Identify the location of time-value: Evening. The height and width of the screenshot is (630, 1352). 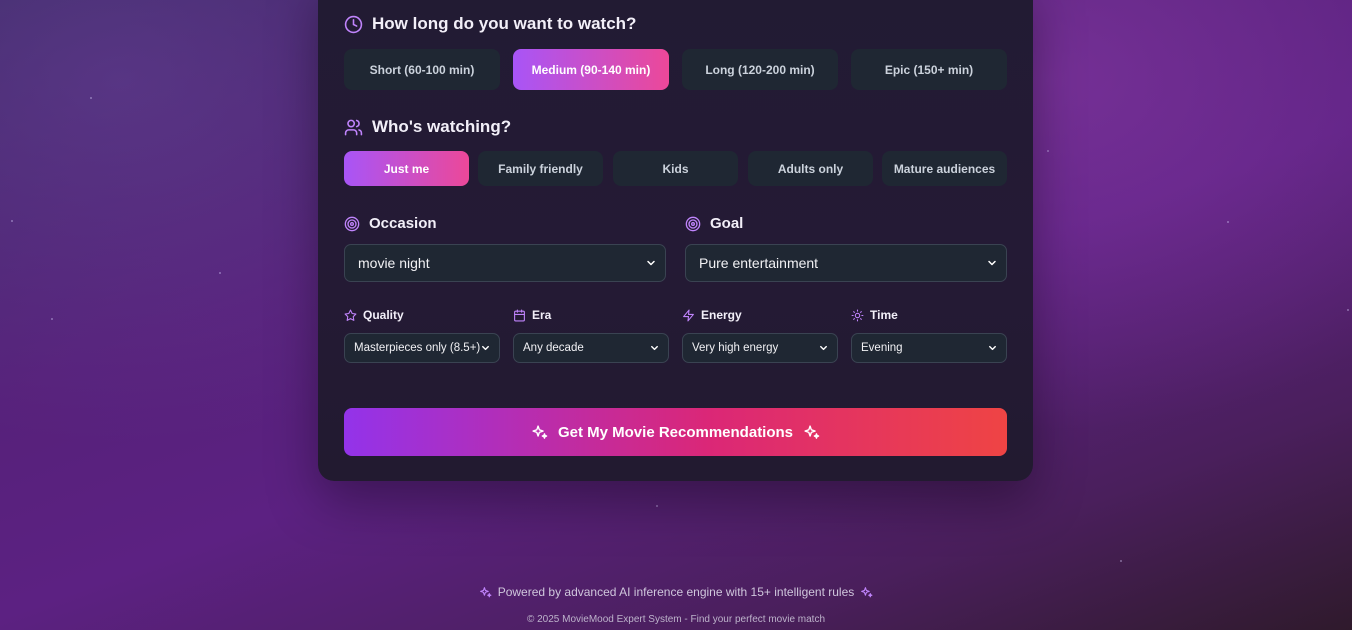
(882, 348).